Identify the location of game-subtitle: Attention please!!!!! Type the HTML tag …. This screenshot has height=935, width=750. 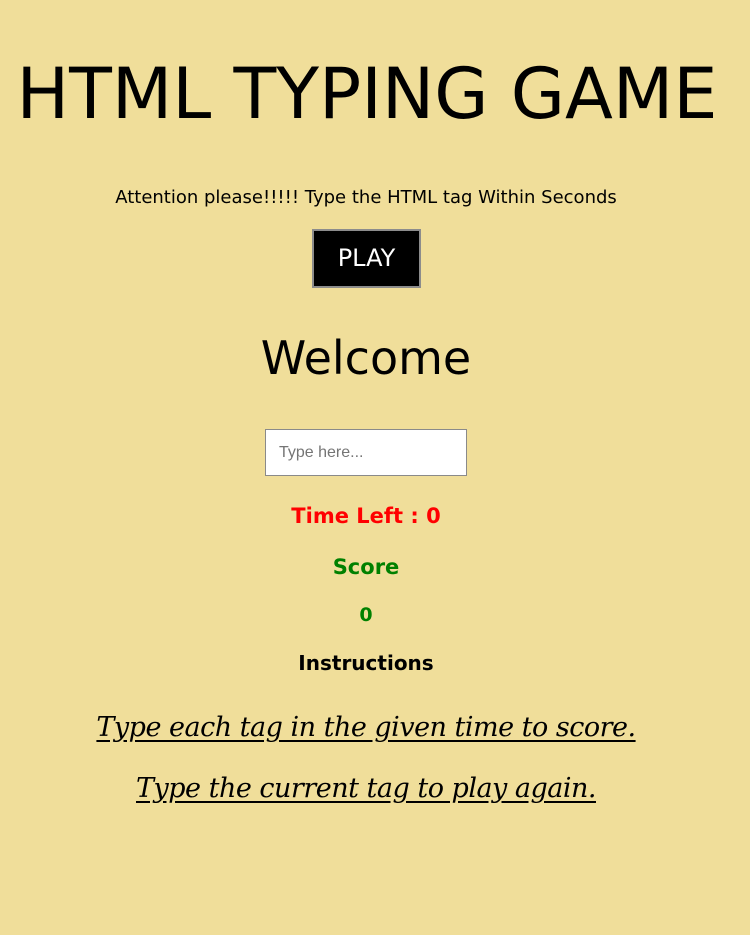
(366, 197).